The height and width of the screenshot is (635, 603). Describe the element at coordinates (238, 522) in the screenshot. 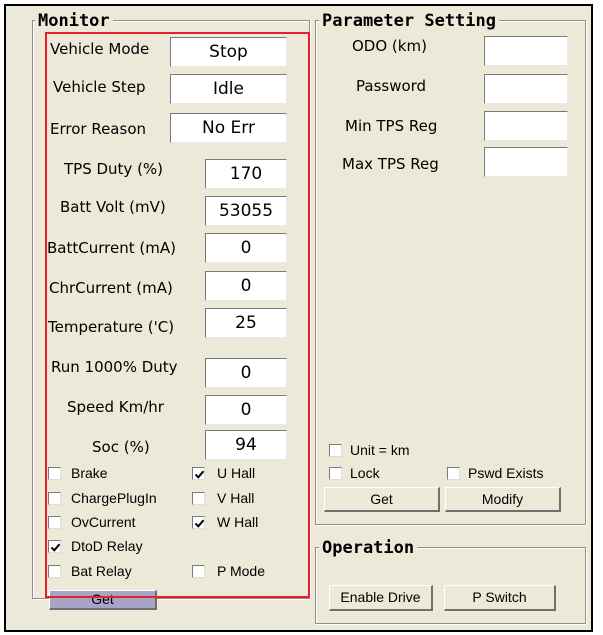

I see `w-hall-label: W Hall` at that location.